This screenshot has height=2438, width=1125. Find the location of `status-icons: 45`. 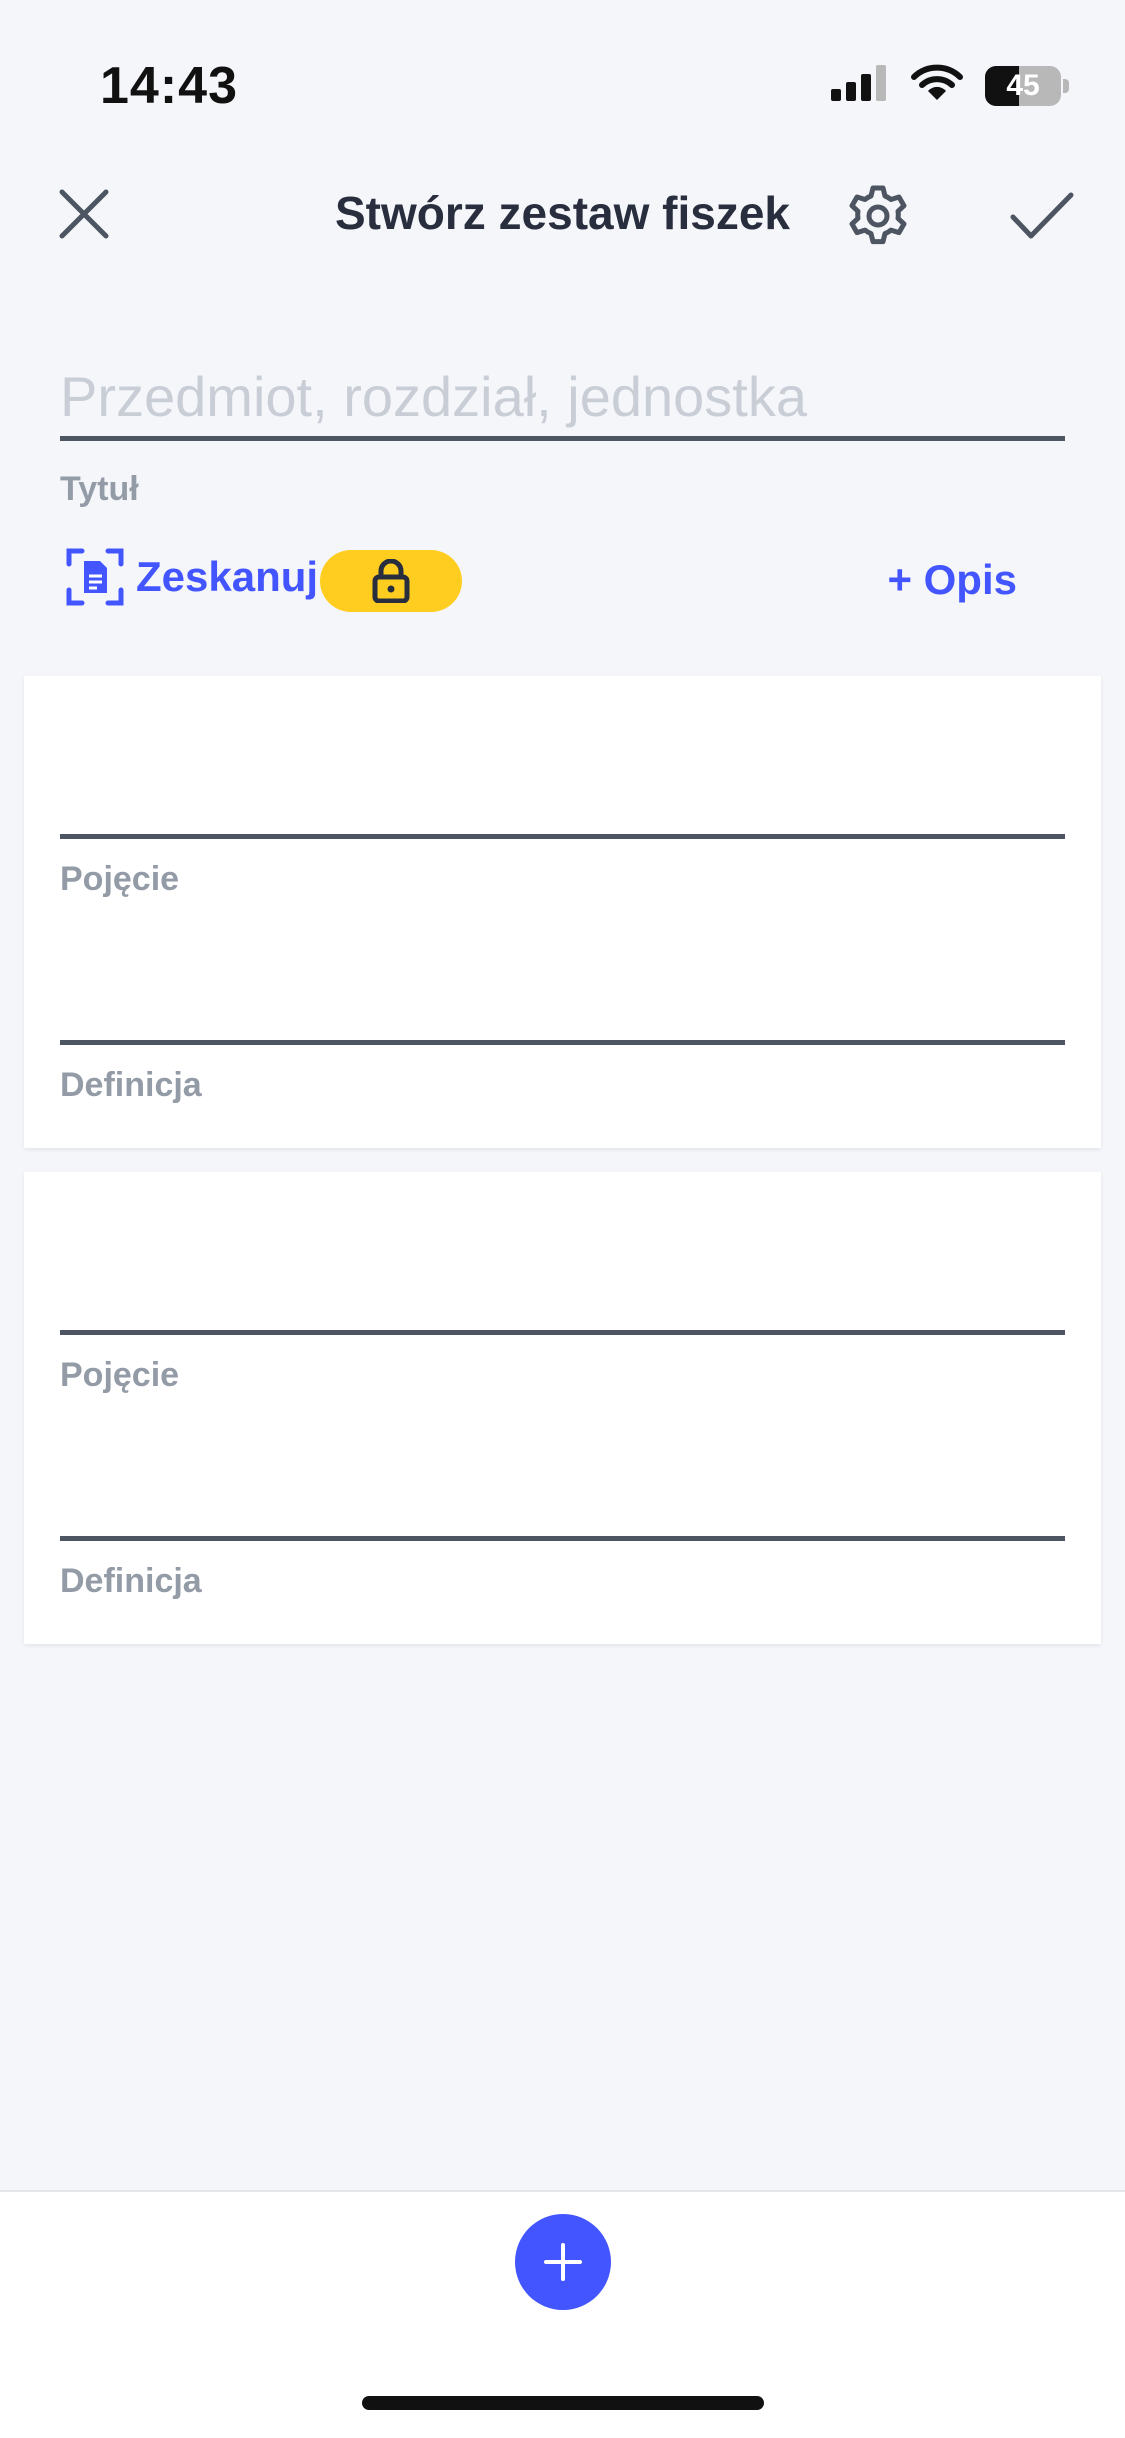

status-icons: 45 is located at coordinates (950, 85).